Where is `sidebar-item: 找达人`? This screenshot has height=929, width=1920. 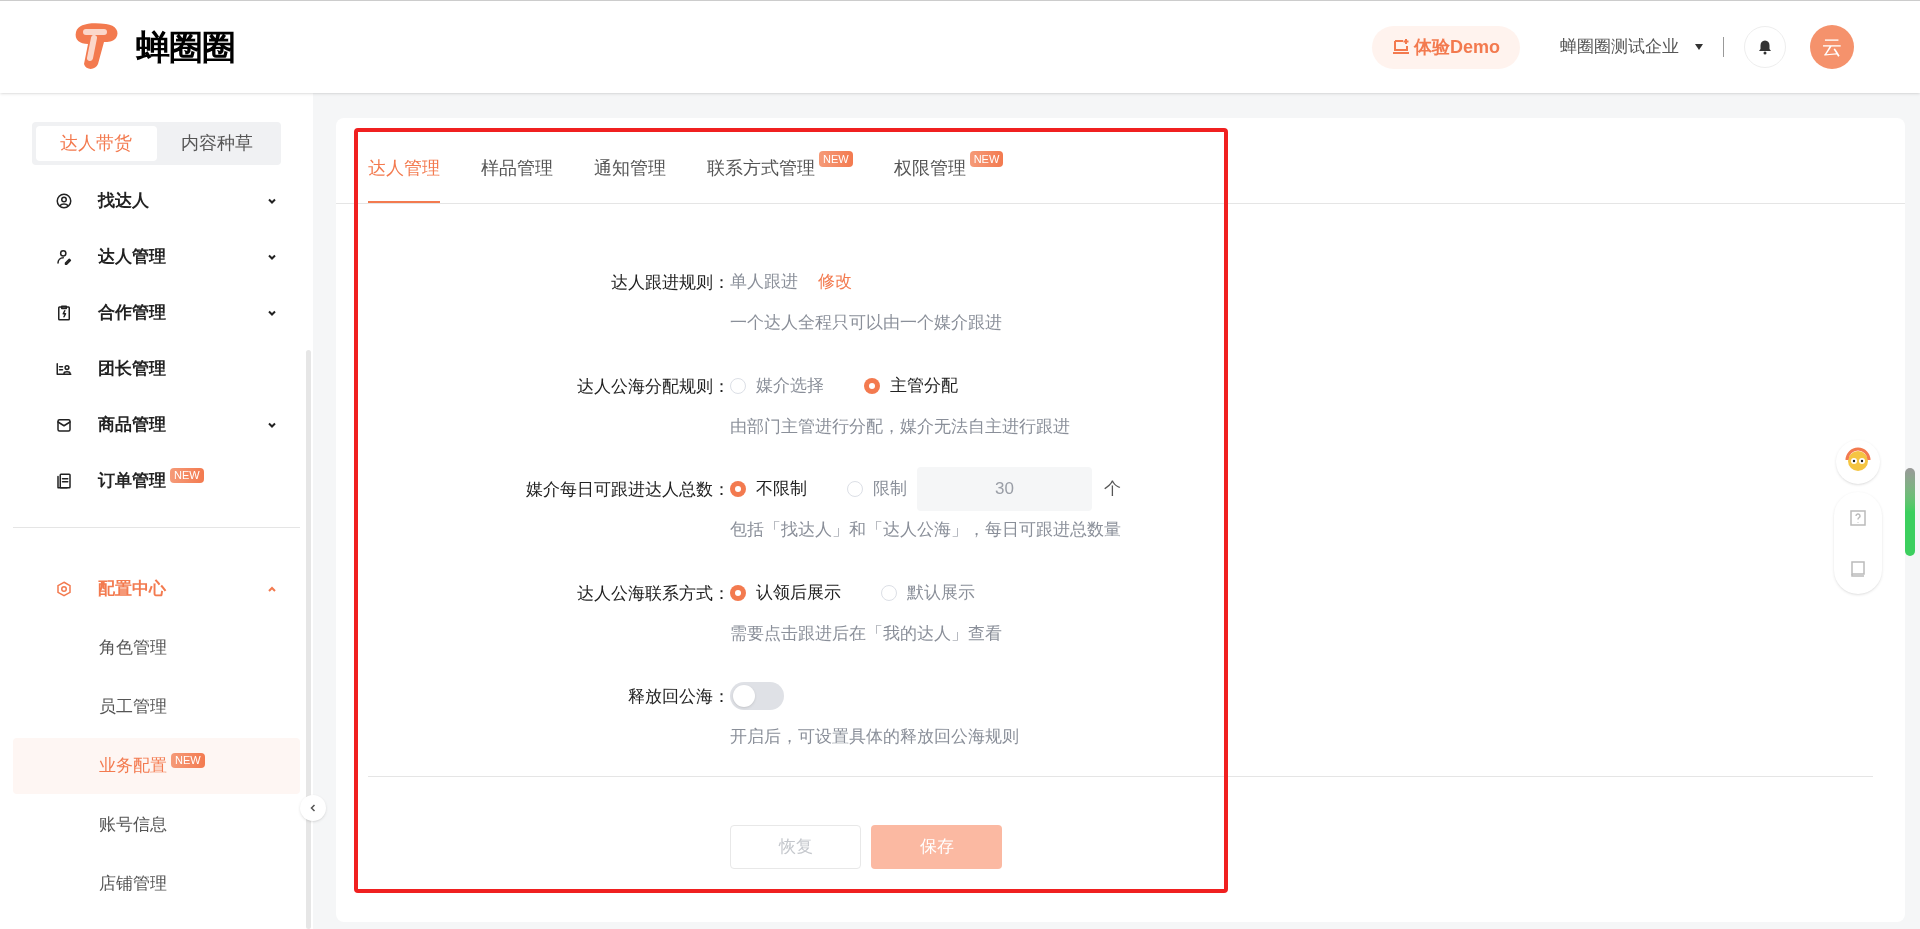 sidebar-item: 找达人 is located at coordinates (156, 201).